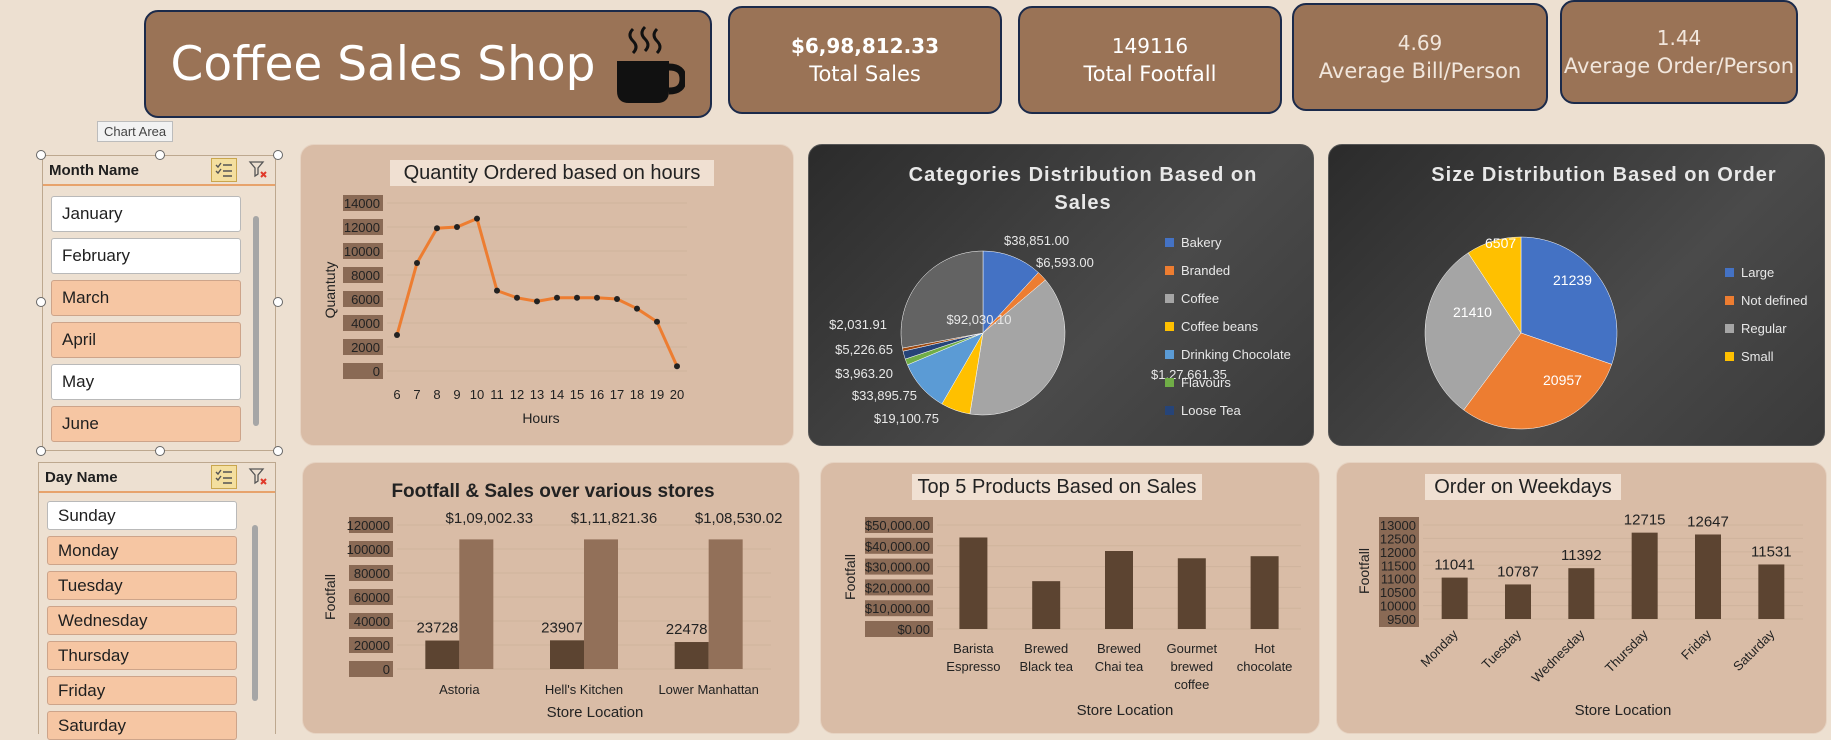 The height and width of the screenshot is (740, 1831). What do you see at coordinates (897, 587) in the screenshot?
I see `y-tick-label: $20,000.00` at bounding box center [897, 587].